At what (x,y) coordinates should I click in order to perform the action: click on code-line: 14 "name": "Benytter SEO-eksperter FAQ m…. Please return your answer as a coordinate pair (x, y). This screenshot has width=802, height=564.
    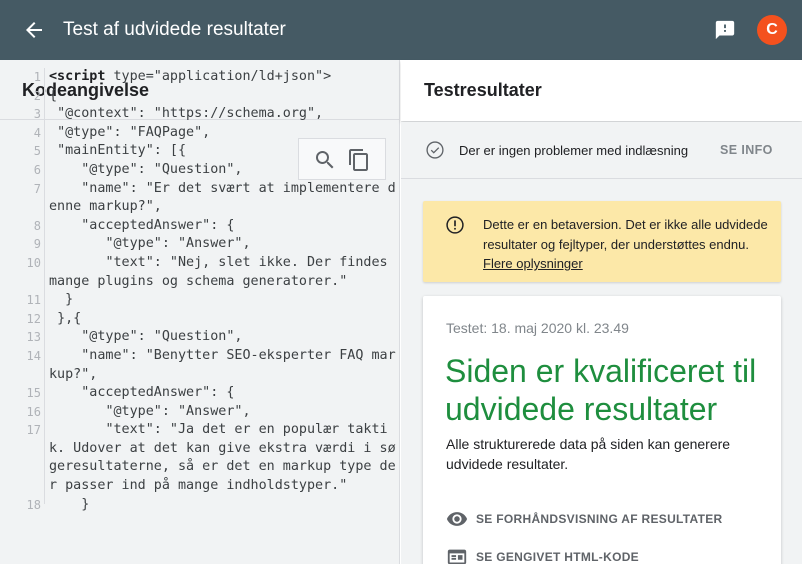
    Looking at the image, I should click on (200, 365).